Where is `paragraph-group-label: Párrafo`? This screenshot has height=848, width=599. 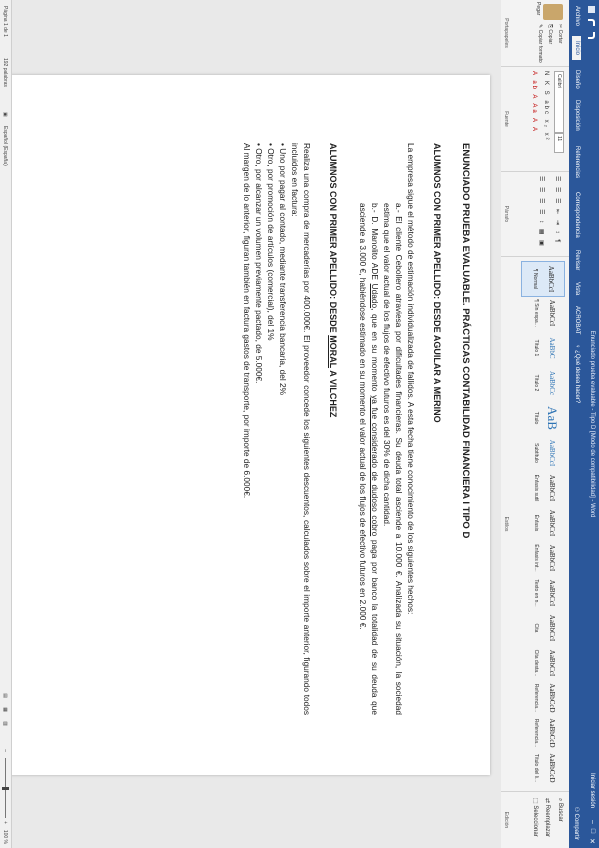 paragraph-group-label: Párrafo is located at coordinates (506, 214).